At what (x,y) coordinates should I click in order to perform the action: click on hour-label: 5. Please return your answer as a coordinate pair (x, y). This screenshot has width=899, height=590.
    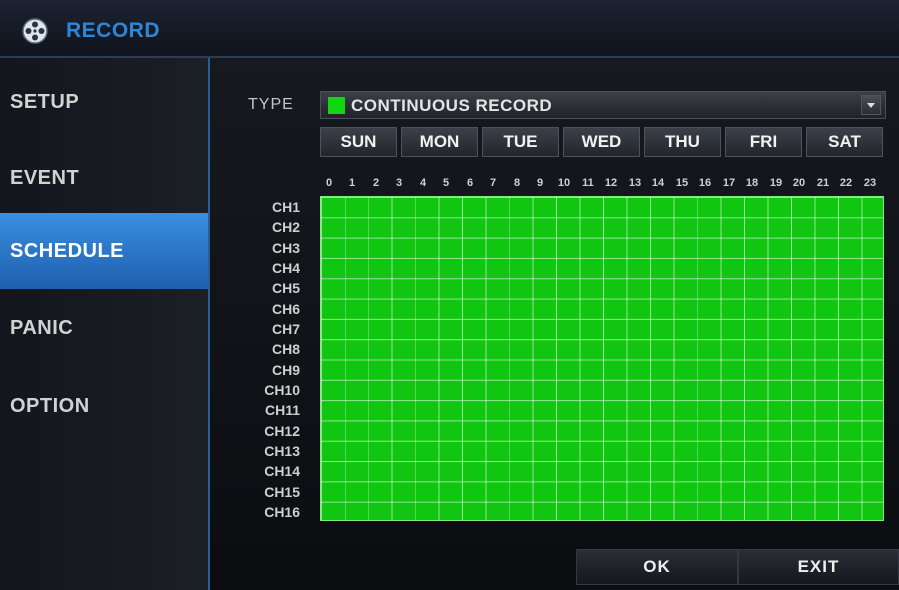
    Looking at the image, I should click on (446, 183).